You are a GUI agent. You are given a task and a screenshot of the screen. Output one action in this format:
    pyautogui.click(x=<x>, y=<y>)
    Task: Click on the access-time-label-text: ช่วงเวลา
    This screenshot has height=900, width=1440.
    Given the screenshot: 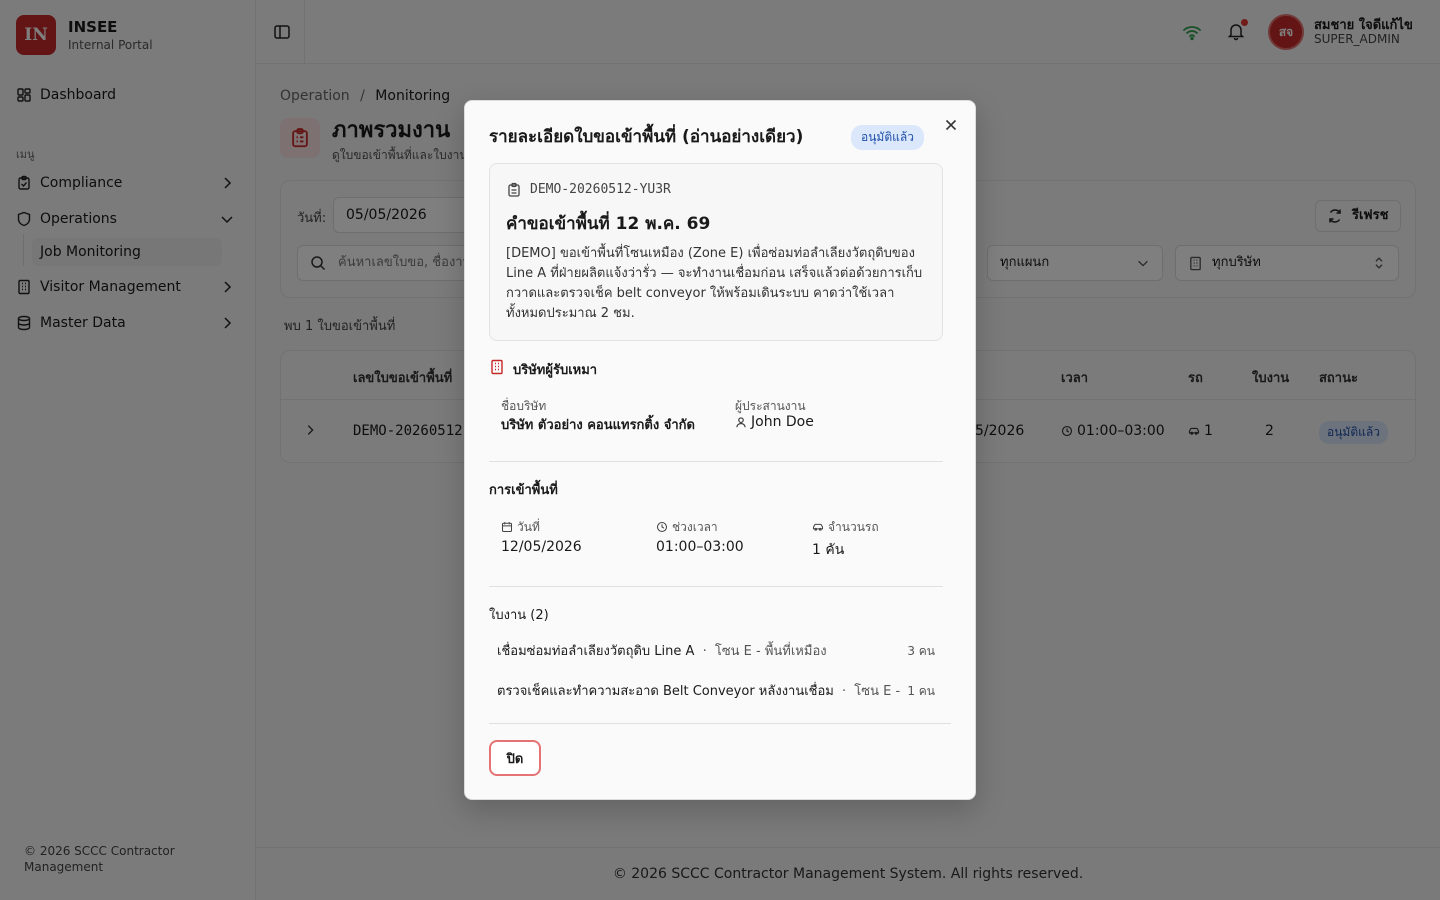 What is the action you would take?
    pyautogui.click(x=695, y=527)
    